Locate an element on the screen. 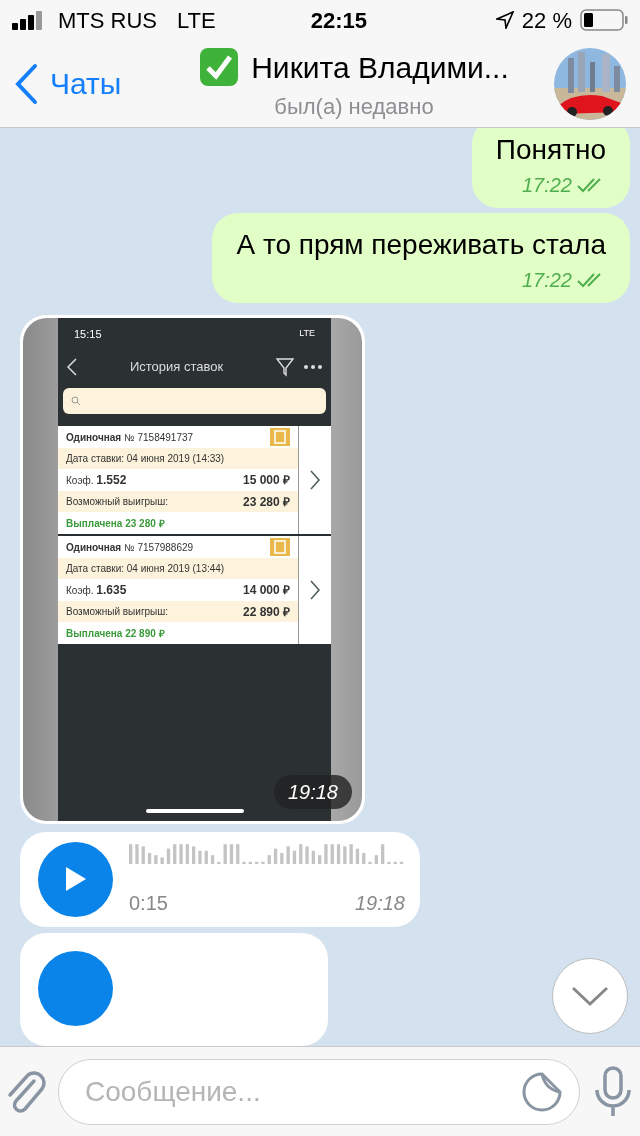 Image resolution: width=640 pixels, height=1136 pixels. screen-title: История ставок is located at coordinates (176, 367).